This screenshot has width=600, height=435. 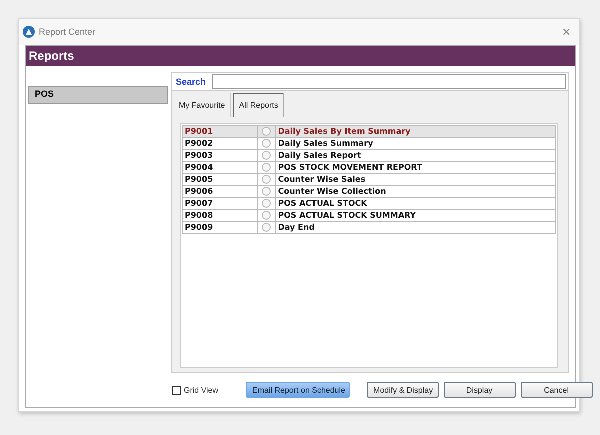 I want to click on tab: All Reports, so click(x=258, y=105).